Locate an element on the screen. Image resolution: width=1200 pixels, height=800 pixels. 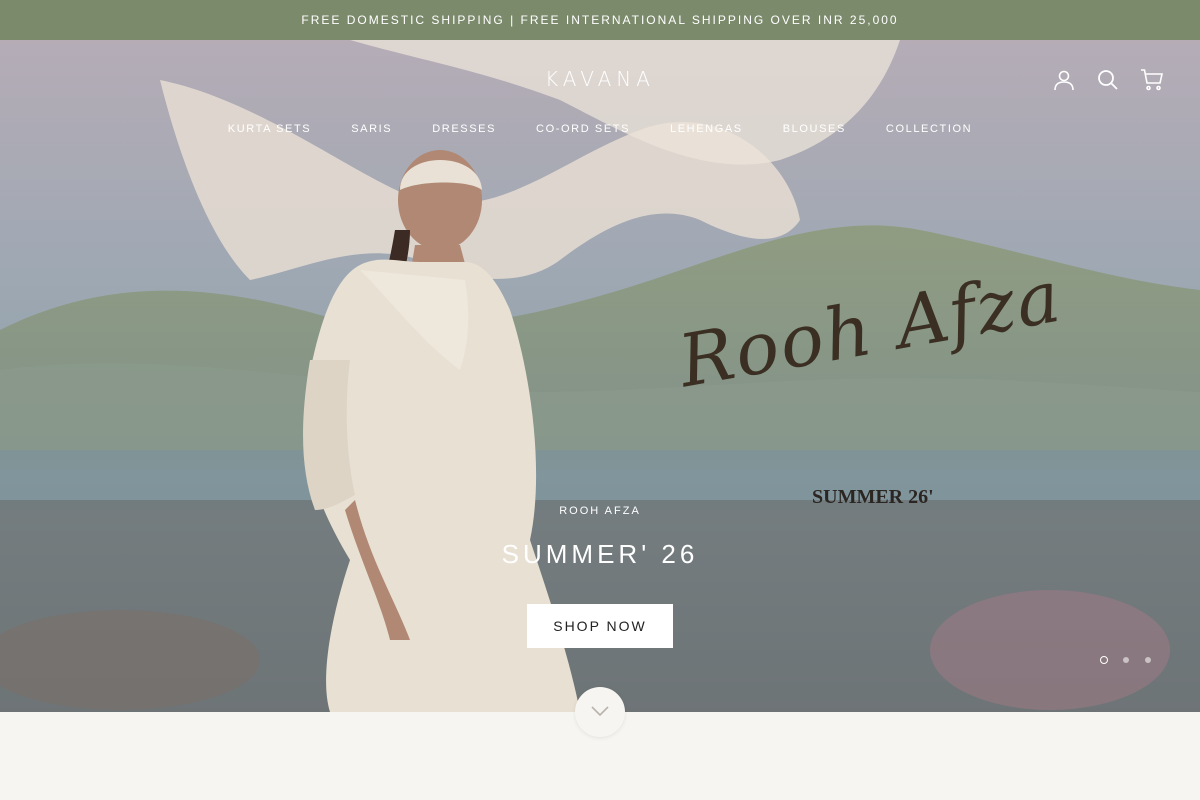
scroll-down-button is located at coordinates (600, 712).